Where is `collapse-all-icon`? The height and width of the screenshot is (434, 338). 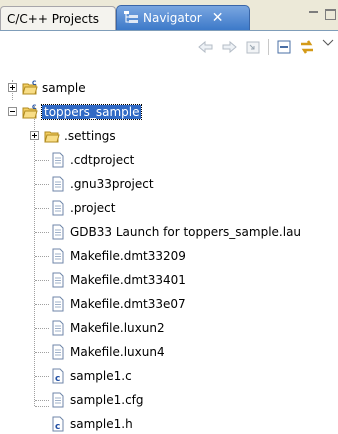
collapse-all-icon is located at coordinates (284, 47).